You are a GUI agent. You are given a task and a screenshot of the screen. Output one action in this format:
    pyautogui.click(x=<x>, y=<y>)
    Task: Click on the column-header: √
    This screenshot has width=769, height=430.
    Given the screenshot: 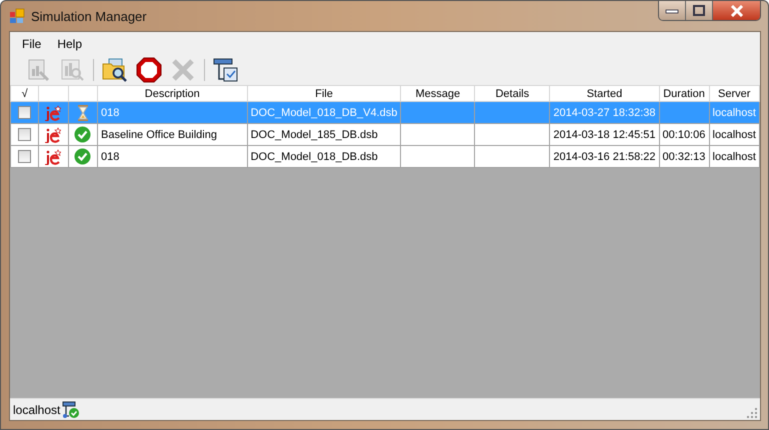 What is the action you would take?
    pyautogui.click(x=25, y=94)
    